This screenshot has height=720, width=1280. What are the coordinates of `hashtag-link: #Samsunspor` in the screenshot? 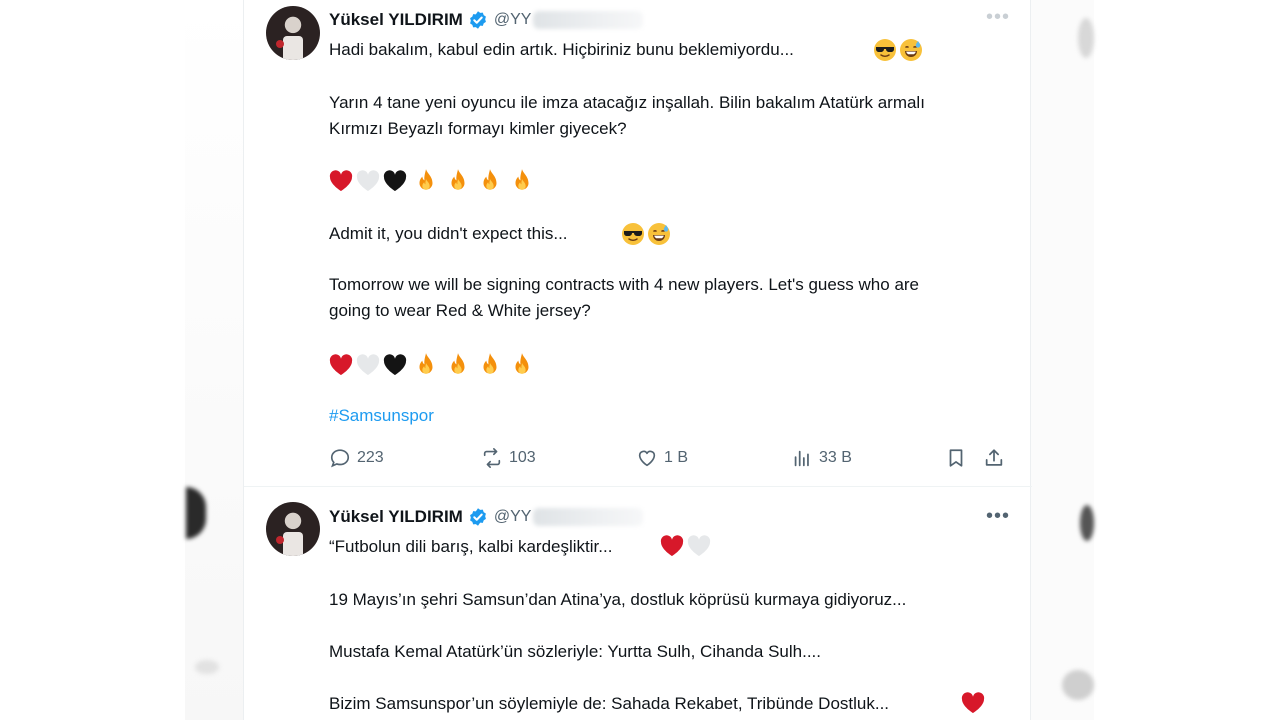 It's located at (381, 416).